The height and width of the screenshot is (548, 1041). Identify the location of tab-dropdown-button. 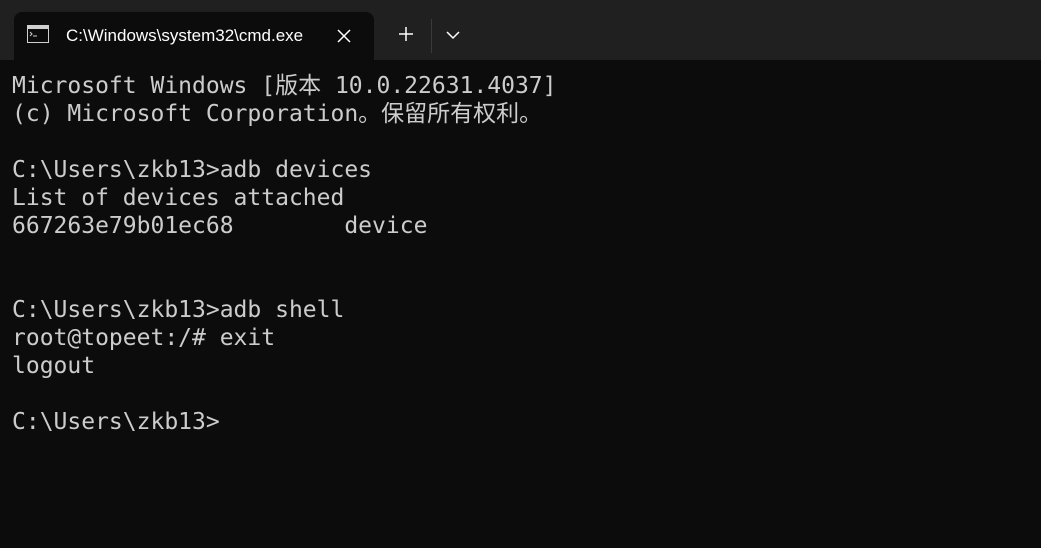
(453, 36).